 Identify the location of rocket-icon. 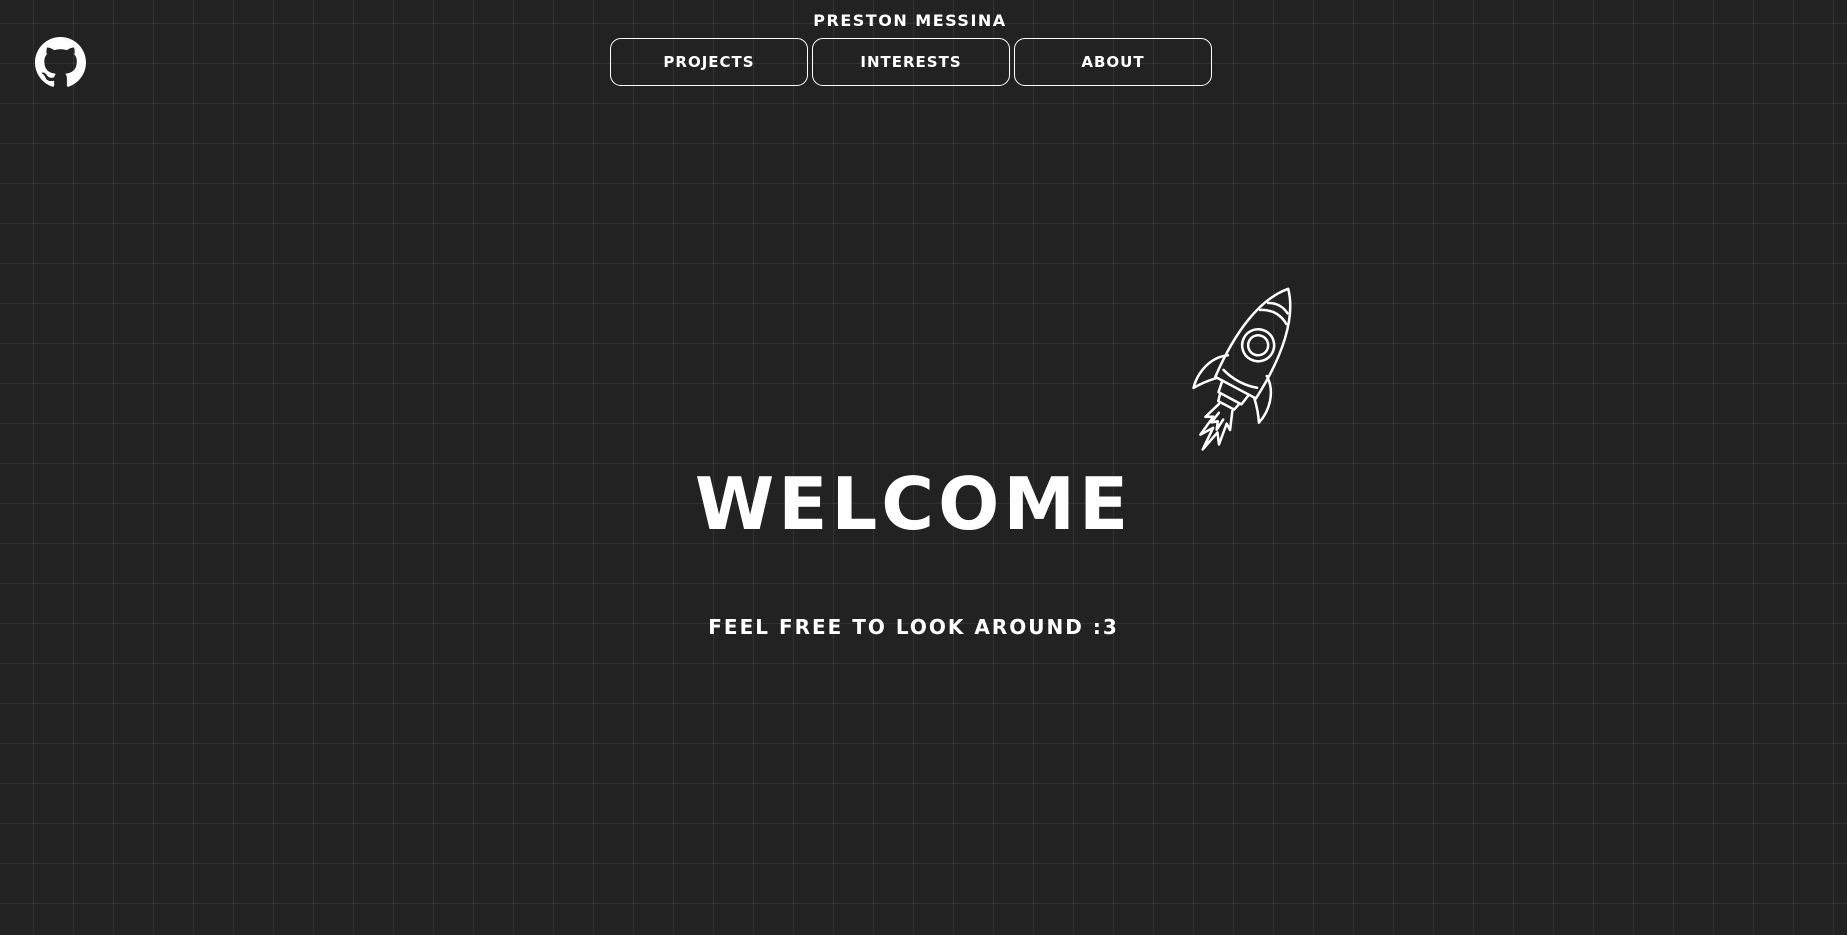
(1235, 385).